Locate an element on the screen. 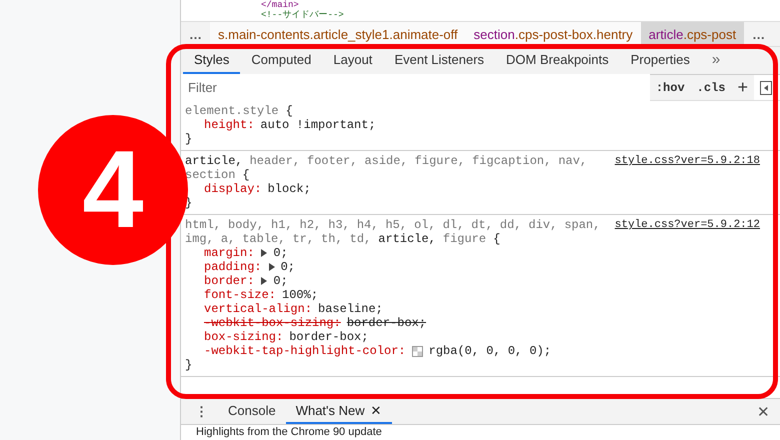 Image resolution: width=780 pixels, height=440 pixels. source-line: <!--サイドバー--> is located at coordinates (302, 15).